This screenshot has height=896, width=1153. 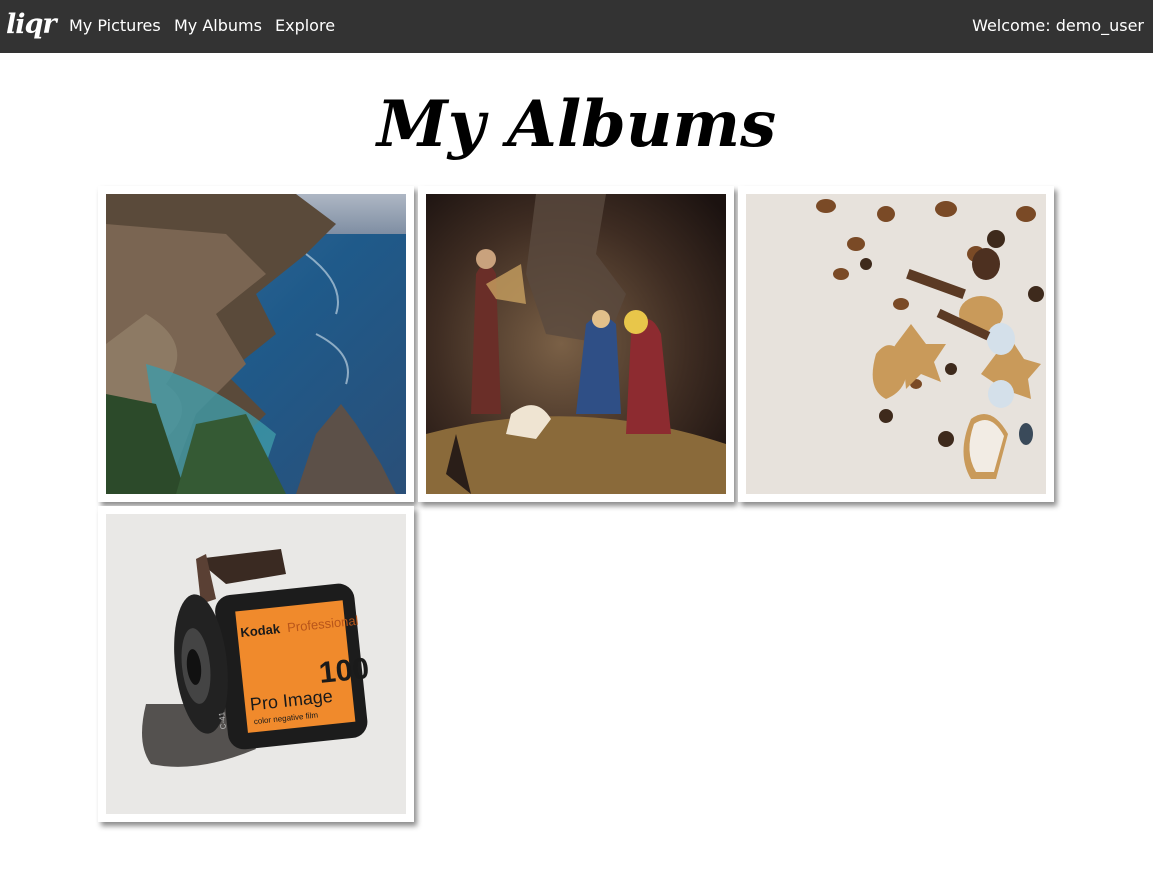 I want to click on nav-my-albums: My Albums, so click(x=218, y=26).